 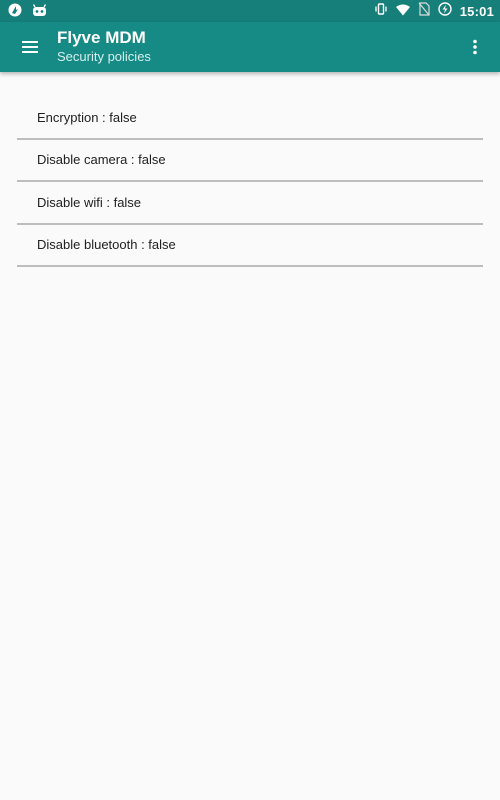 What do you see at coordinates (424, 11) in the screenshot?
I see `no-sim-icon` at bounding box center [424, 11].